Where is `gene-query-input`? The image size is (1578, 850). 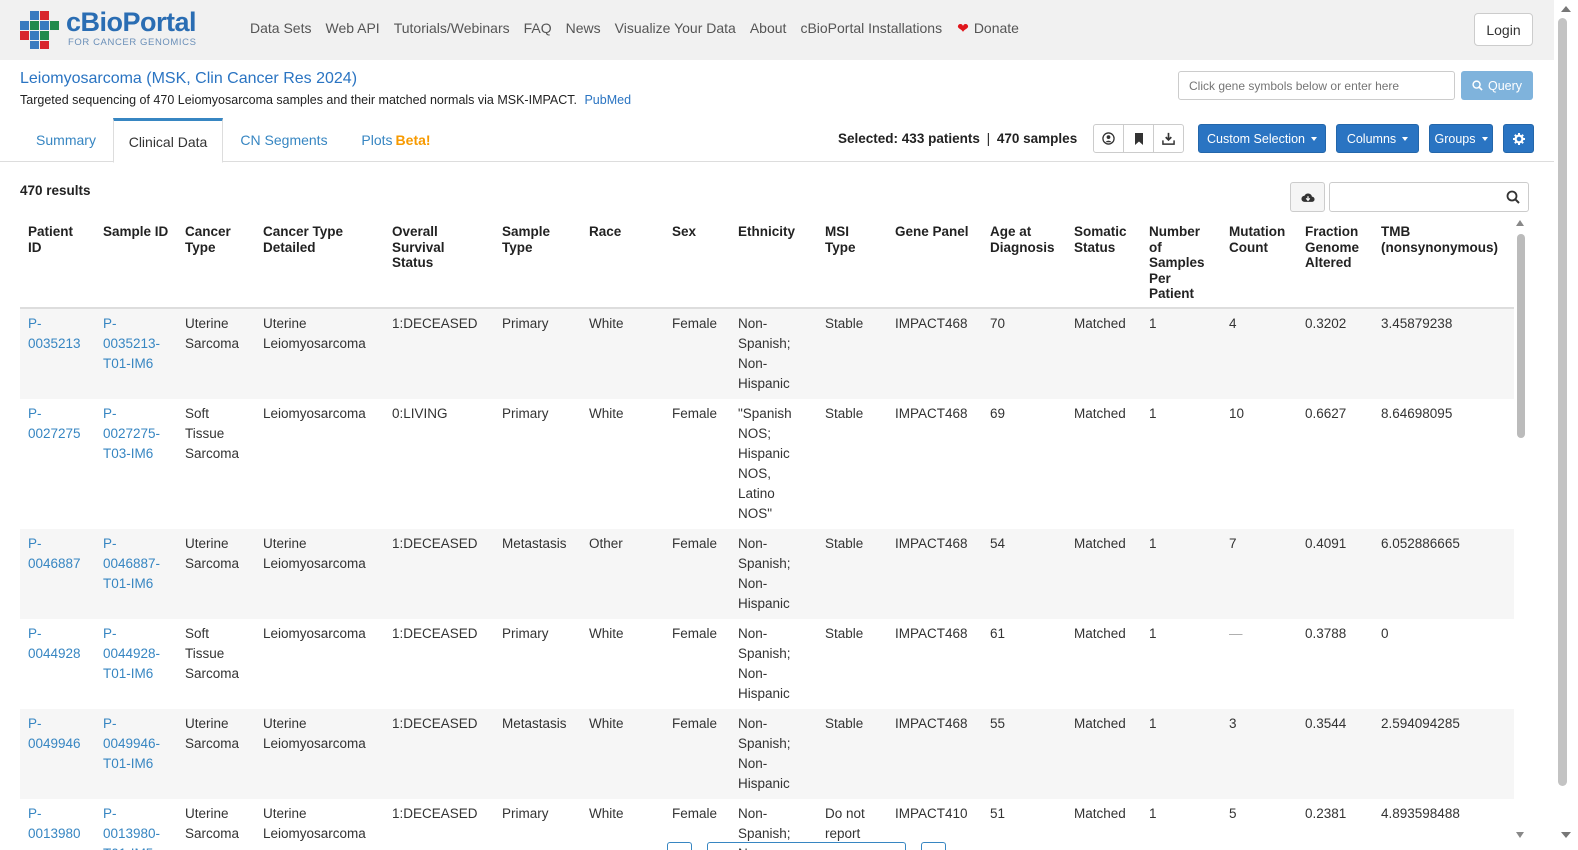 gene-query-input is located at coordinates (1316, 85).